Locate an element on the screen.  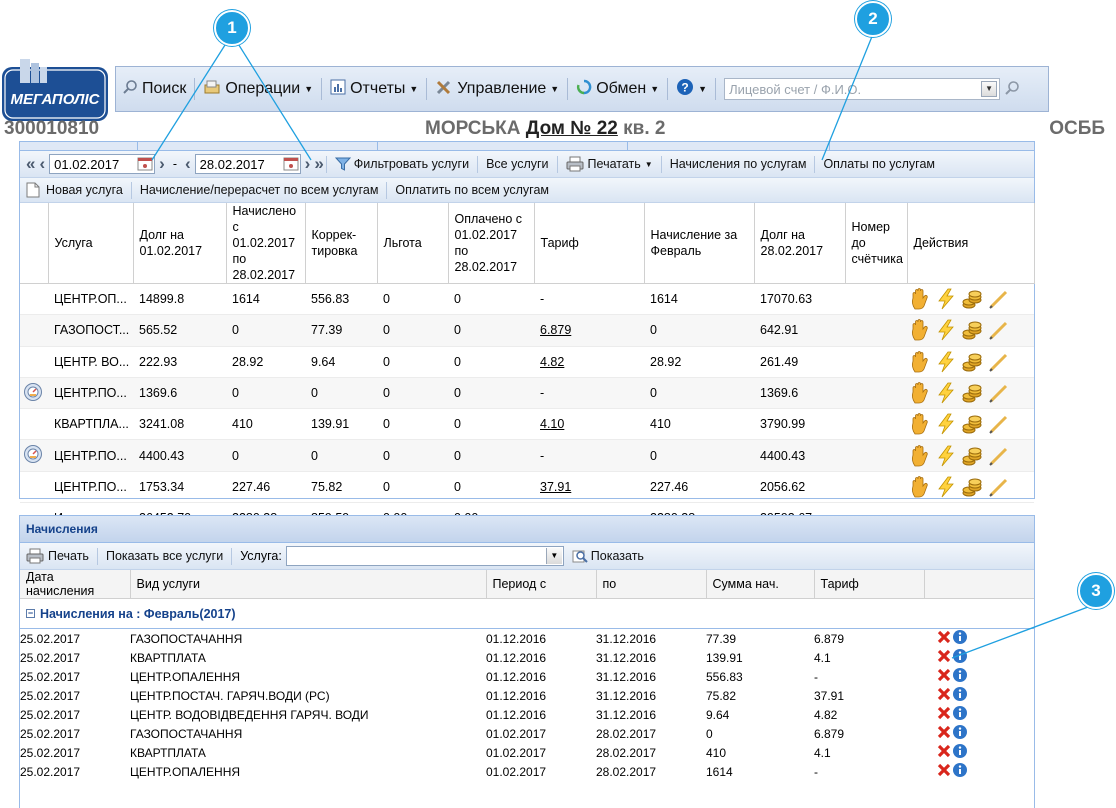
charges-print-button: Печать is located at coordinates (60, 556).